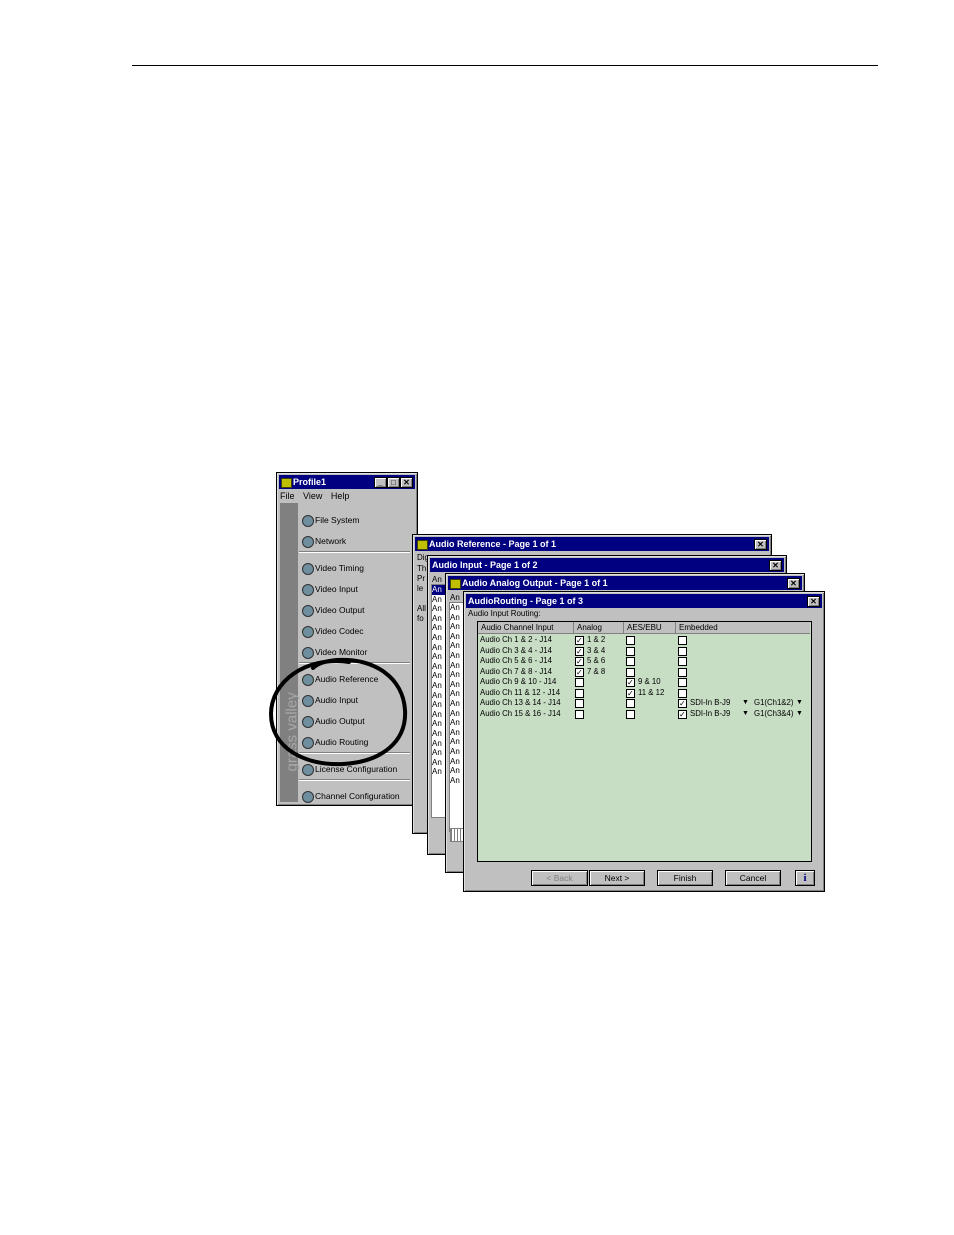 The width and height of the screenshot is (954, 1235). I want to click on nav-item-video-timing: Video Timing, so click(356, 568).